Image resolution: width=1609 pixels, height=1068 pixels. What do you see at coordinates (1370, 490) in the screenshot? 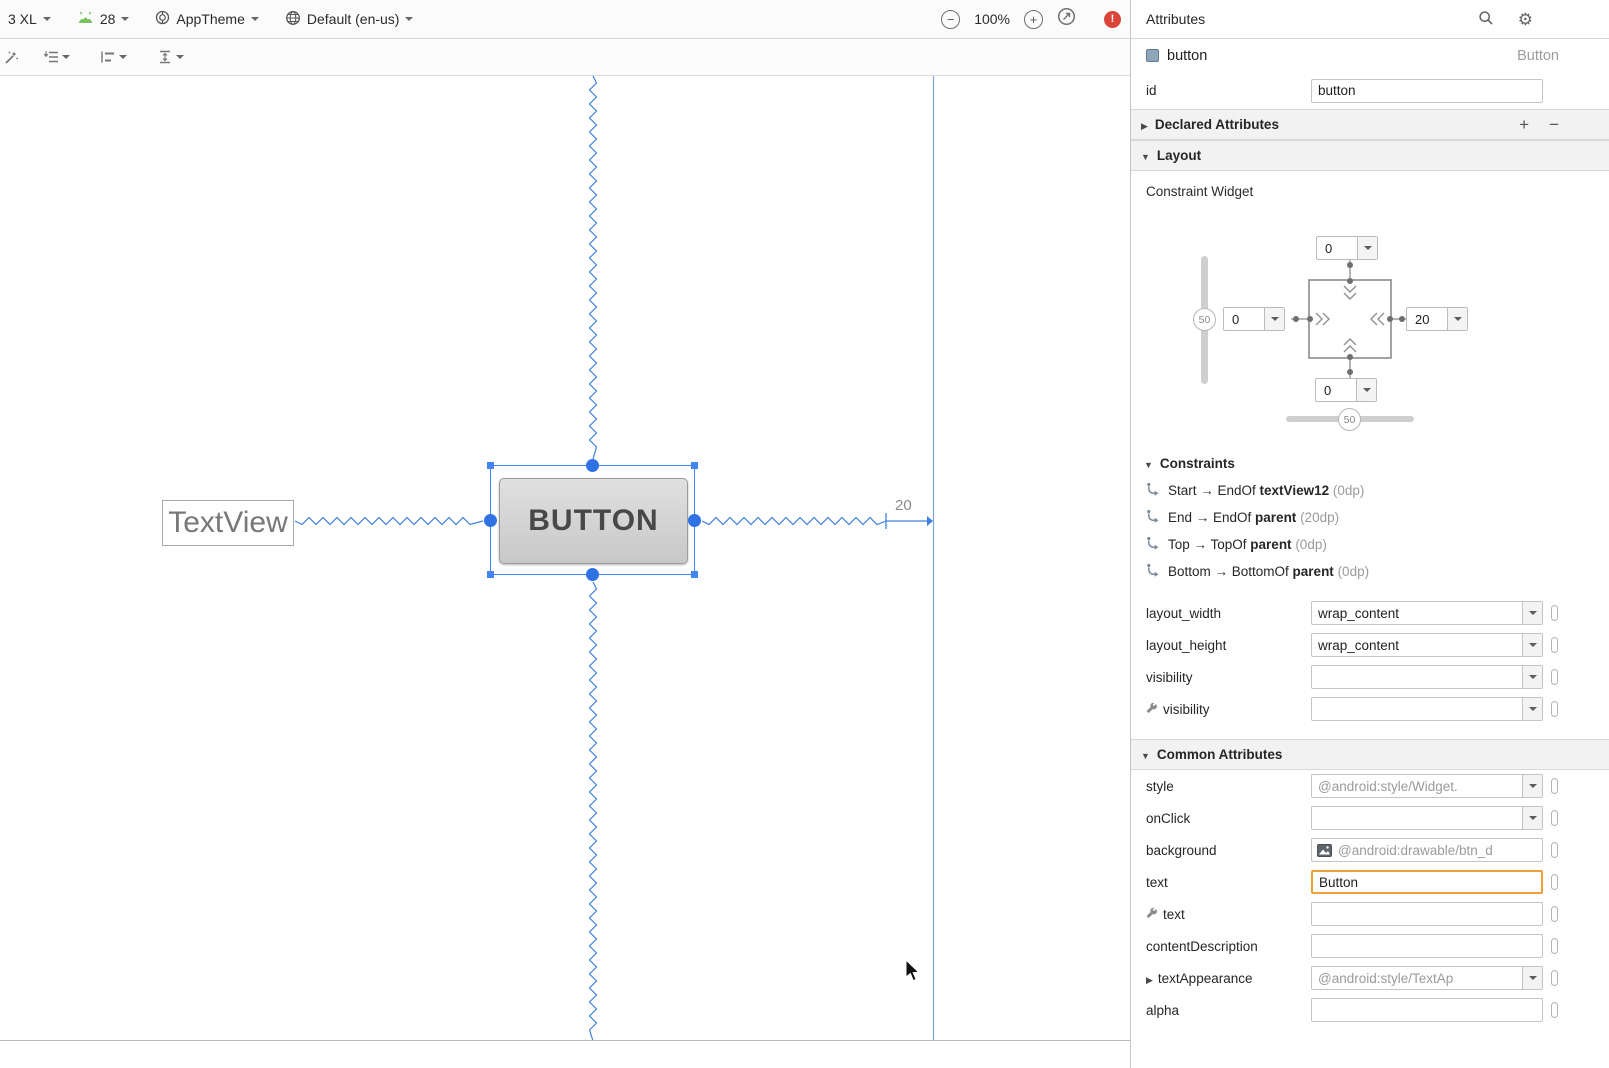
I see `constraint-item: Start → EndOf textView12 (0dp)` at bounding box center [1370, 490].